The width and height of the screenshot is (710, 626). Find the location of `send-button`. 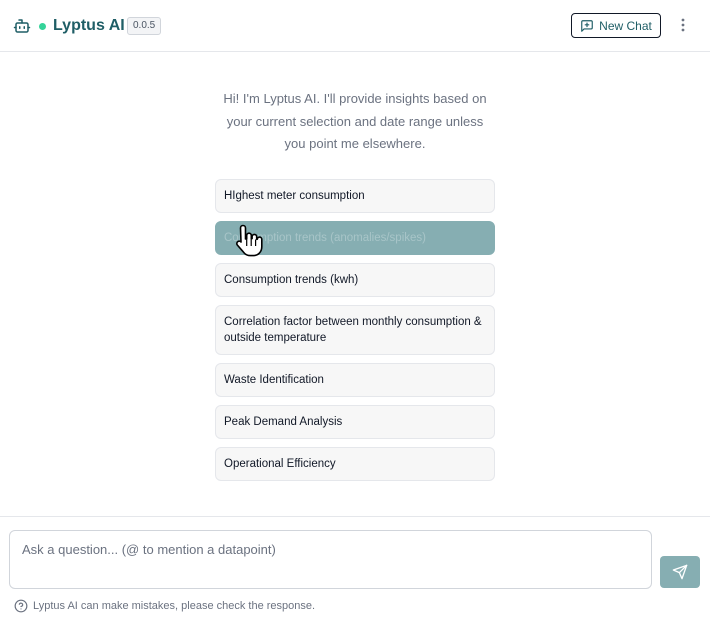

send-button is located at coordinates (680, 572).